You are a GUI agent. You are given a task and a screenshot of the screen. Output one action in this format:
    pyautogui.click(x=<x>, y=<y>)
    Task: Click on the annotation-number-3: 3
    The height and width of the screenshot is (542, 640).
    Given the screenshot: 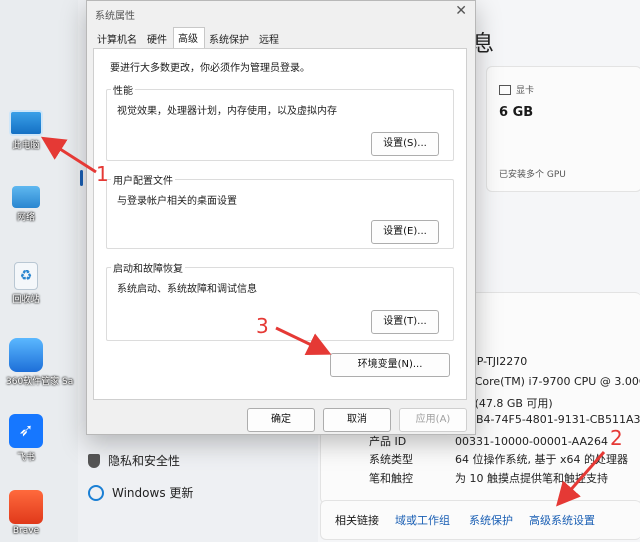 What is the action you would take?
    pyautogui.click(x=262, y=326)
    